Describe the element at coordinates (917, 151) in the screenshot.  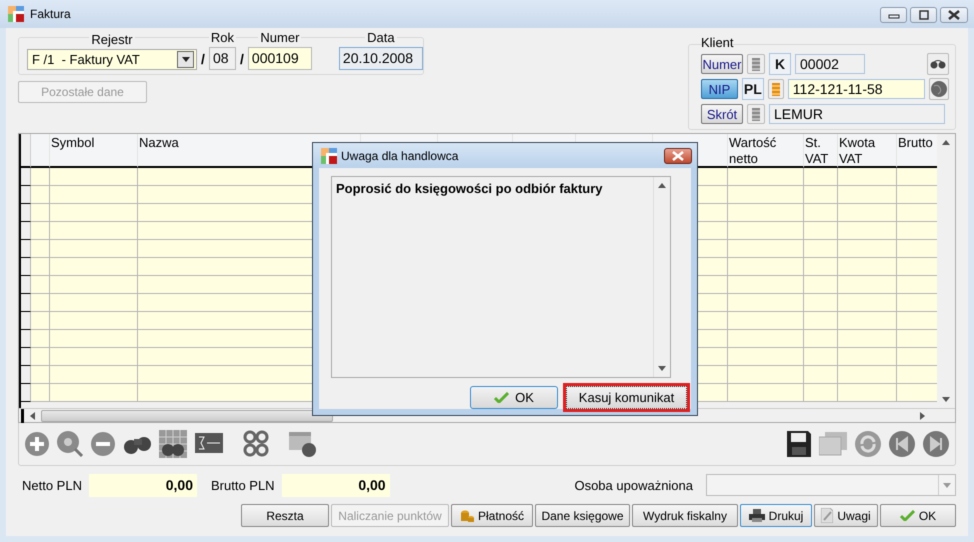
I see `column-header: Brutto` at that location.